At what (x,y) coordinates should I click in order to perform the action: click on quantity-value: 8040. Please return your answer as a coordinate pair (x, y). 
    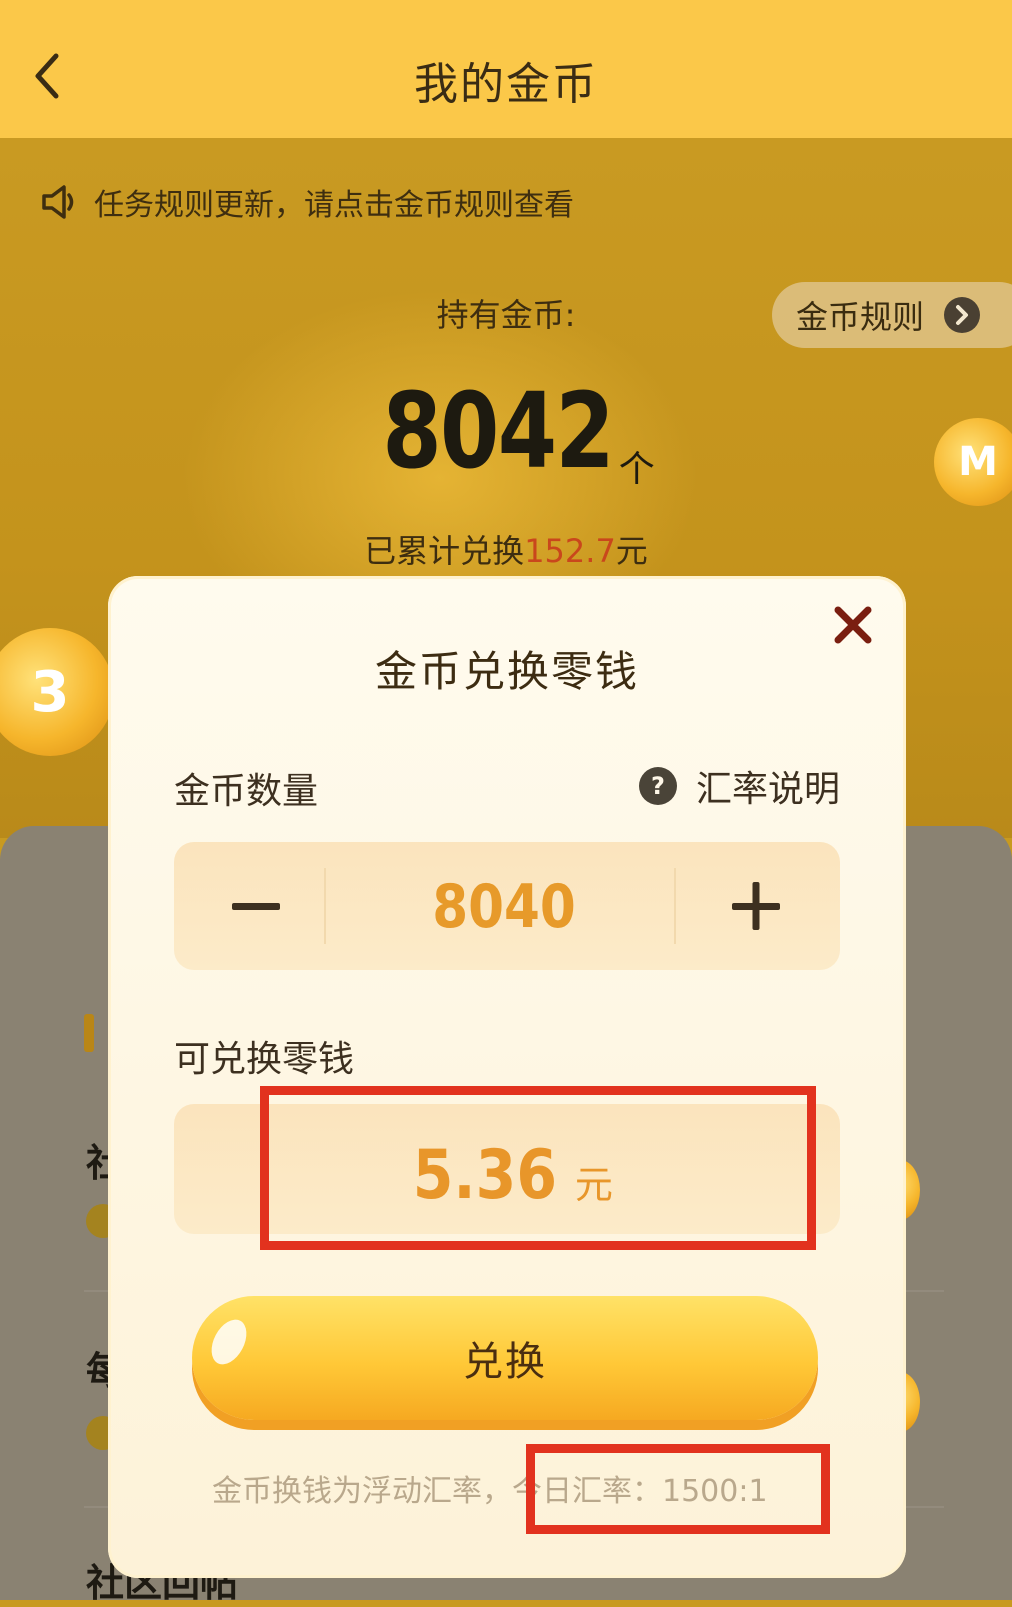
    Looking at the image, I should click on (503, 907).